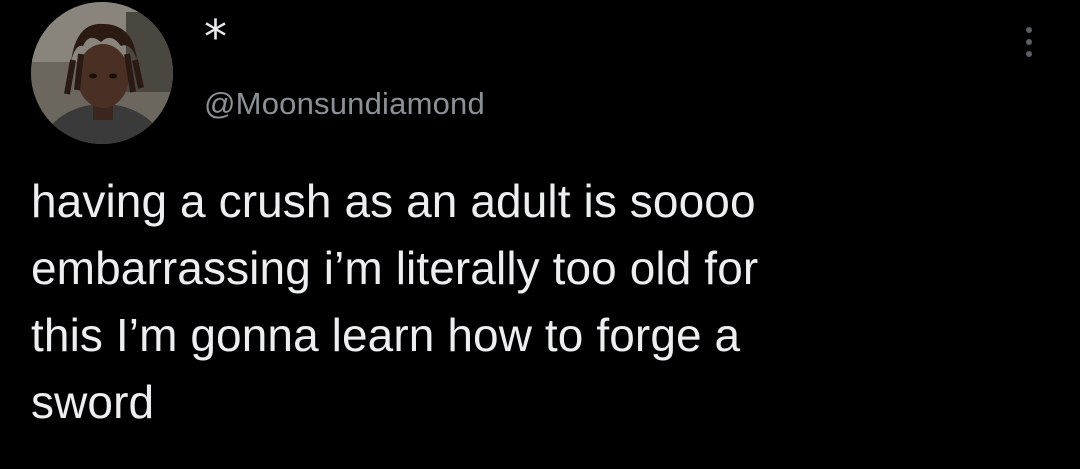  What do you see at coordinates (215, 37) in the screenshot?
I see `display-name: *` at bounding box center [215, 37].